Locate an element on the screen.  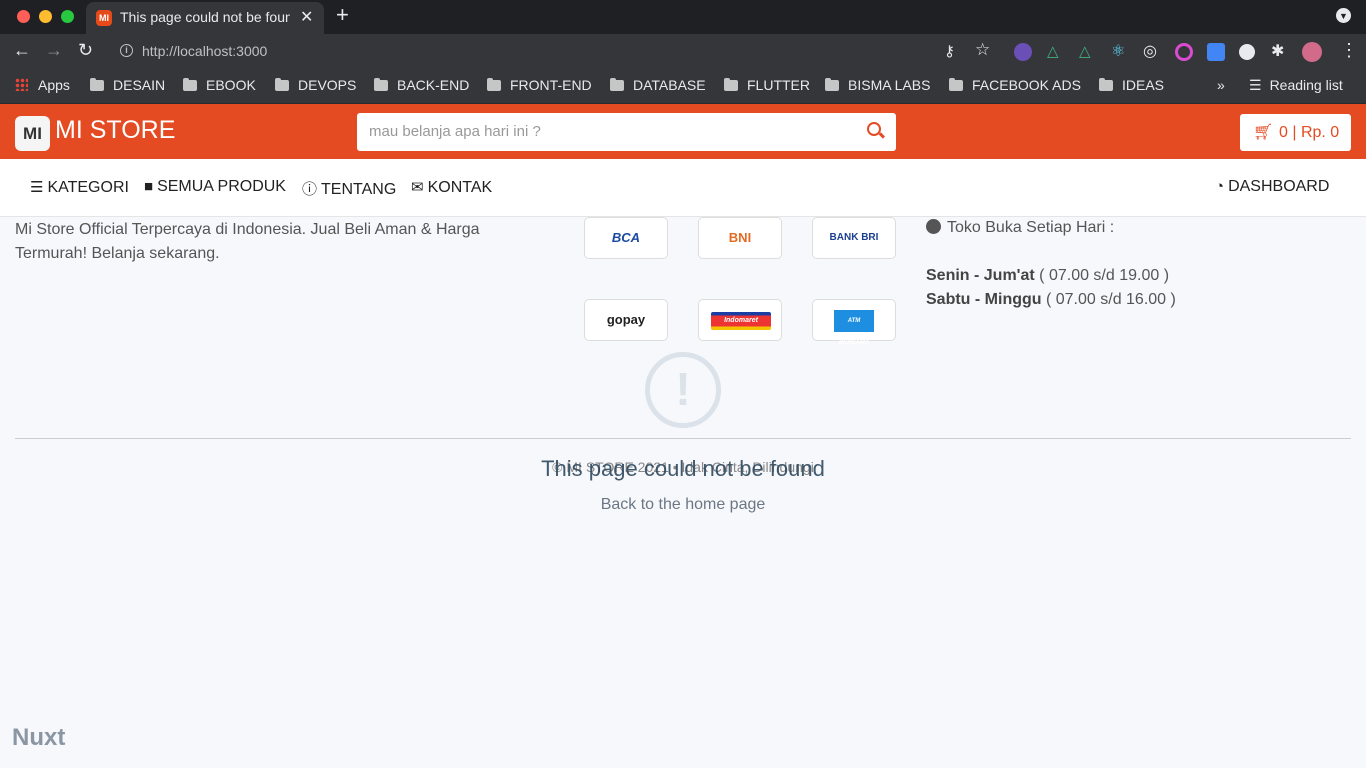
payment-indomaret-logo: Indomaret is located at coordinates (740, 320).